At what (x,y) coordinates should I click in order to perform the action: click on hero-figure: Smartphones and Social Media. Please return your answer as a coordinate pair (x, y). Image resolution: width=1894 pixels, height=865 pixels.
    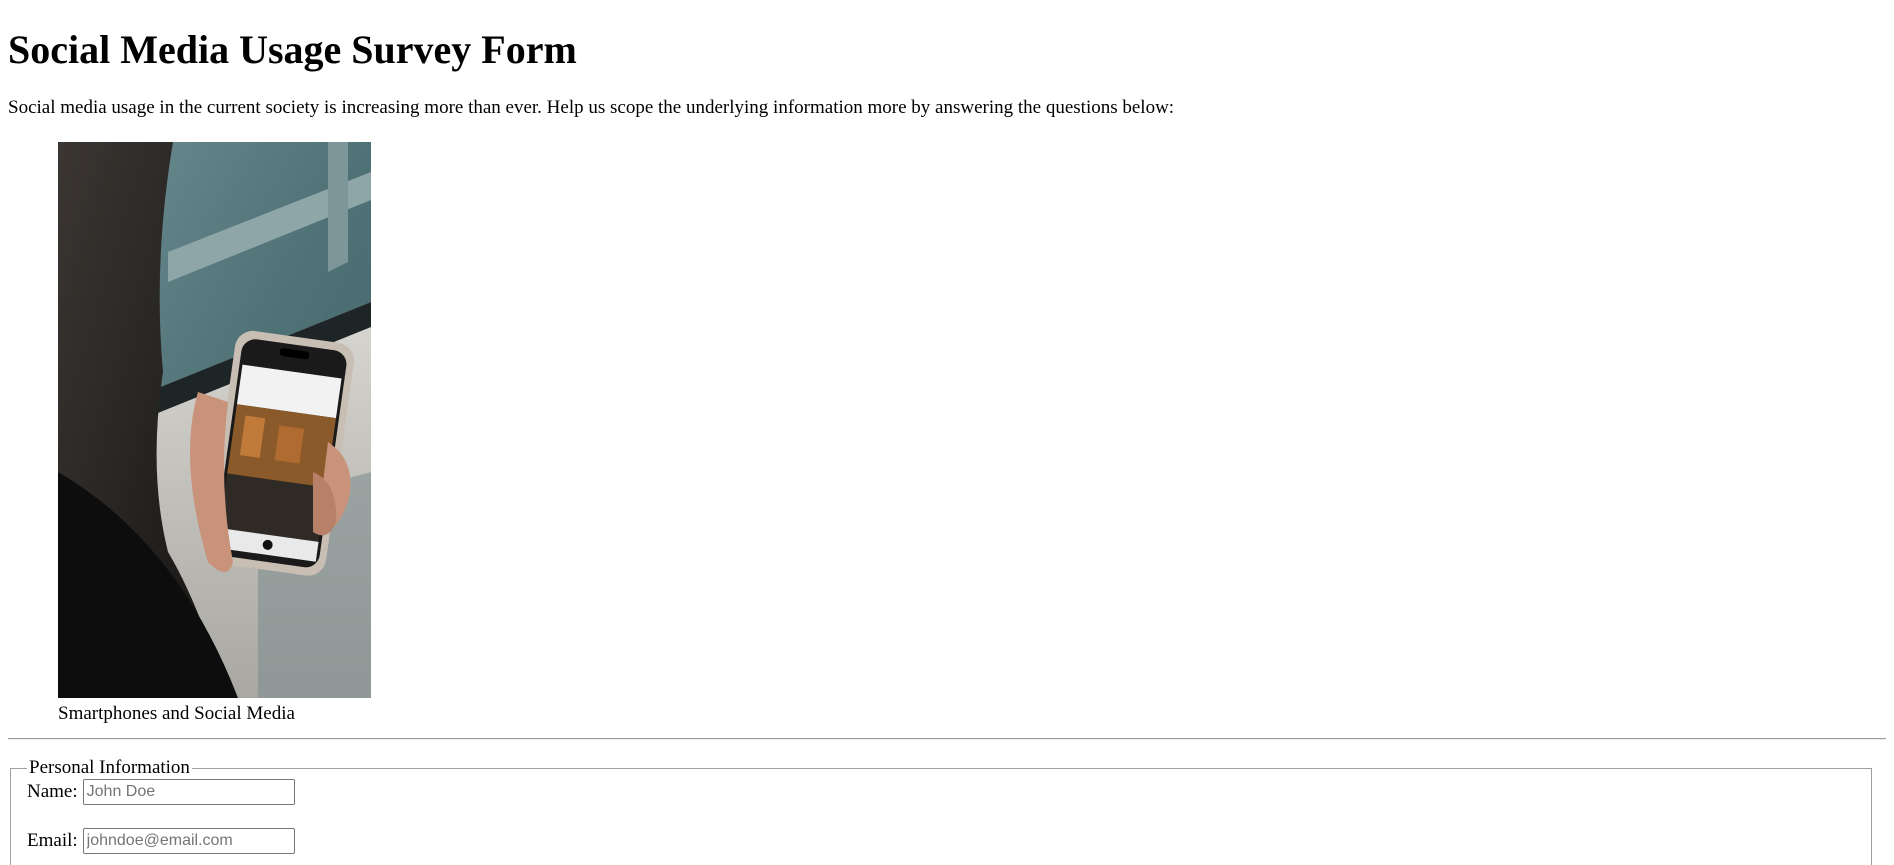
    Looking at the image, I should click on (214, 433).